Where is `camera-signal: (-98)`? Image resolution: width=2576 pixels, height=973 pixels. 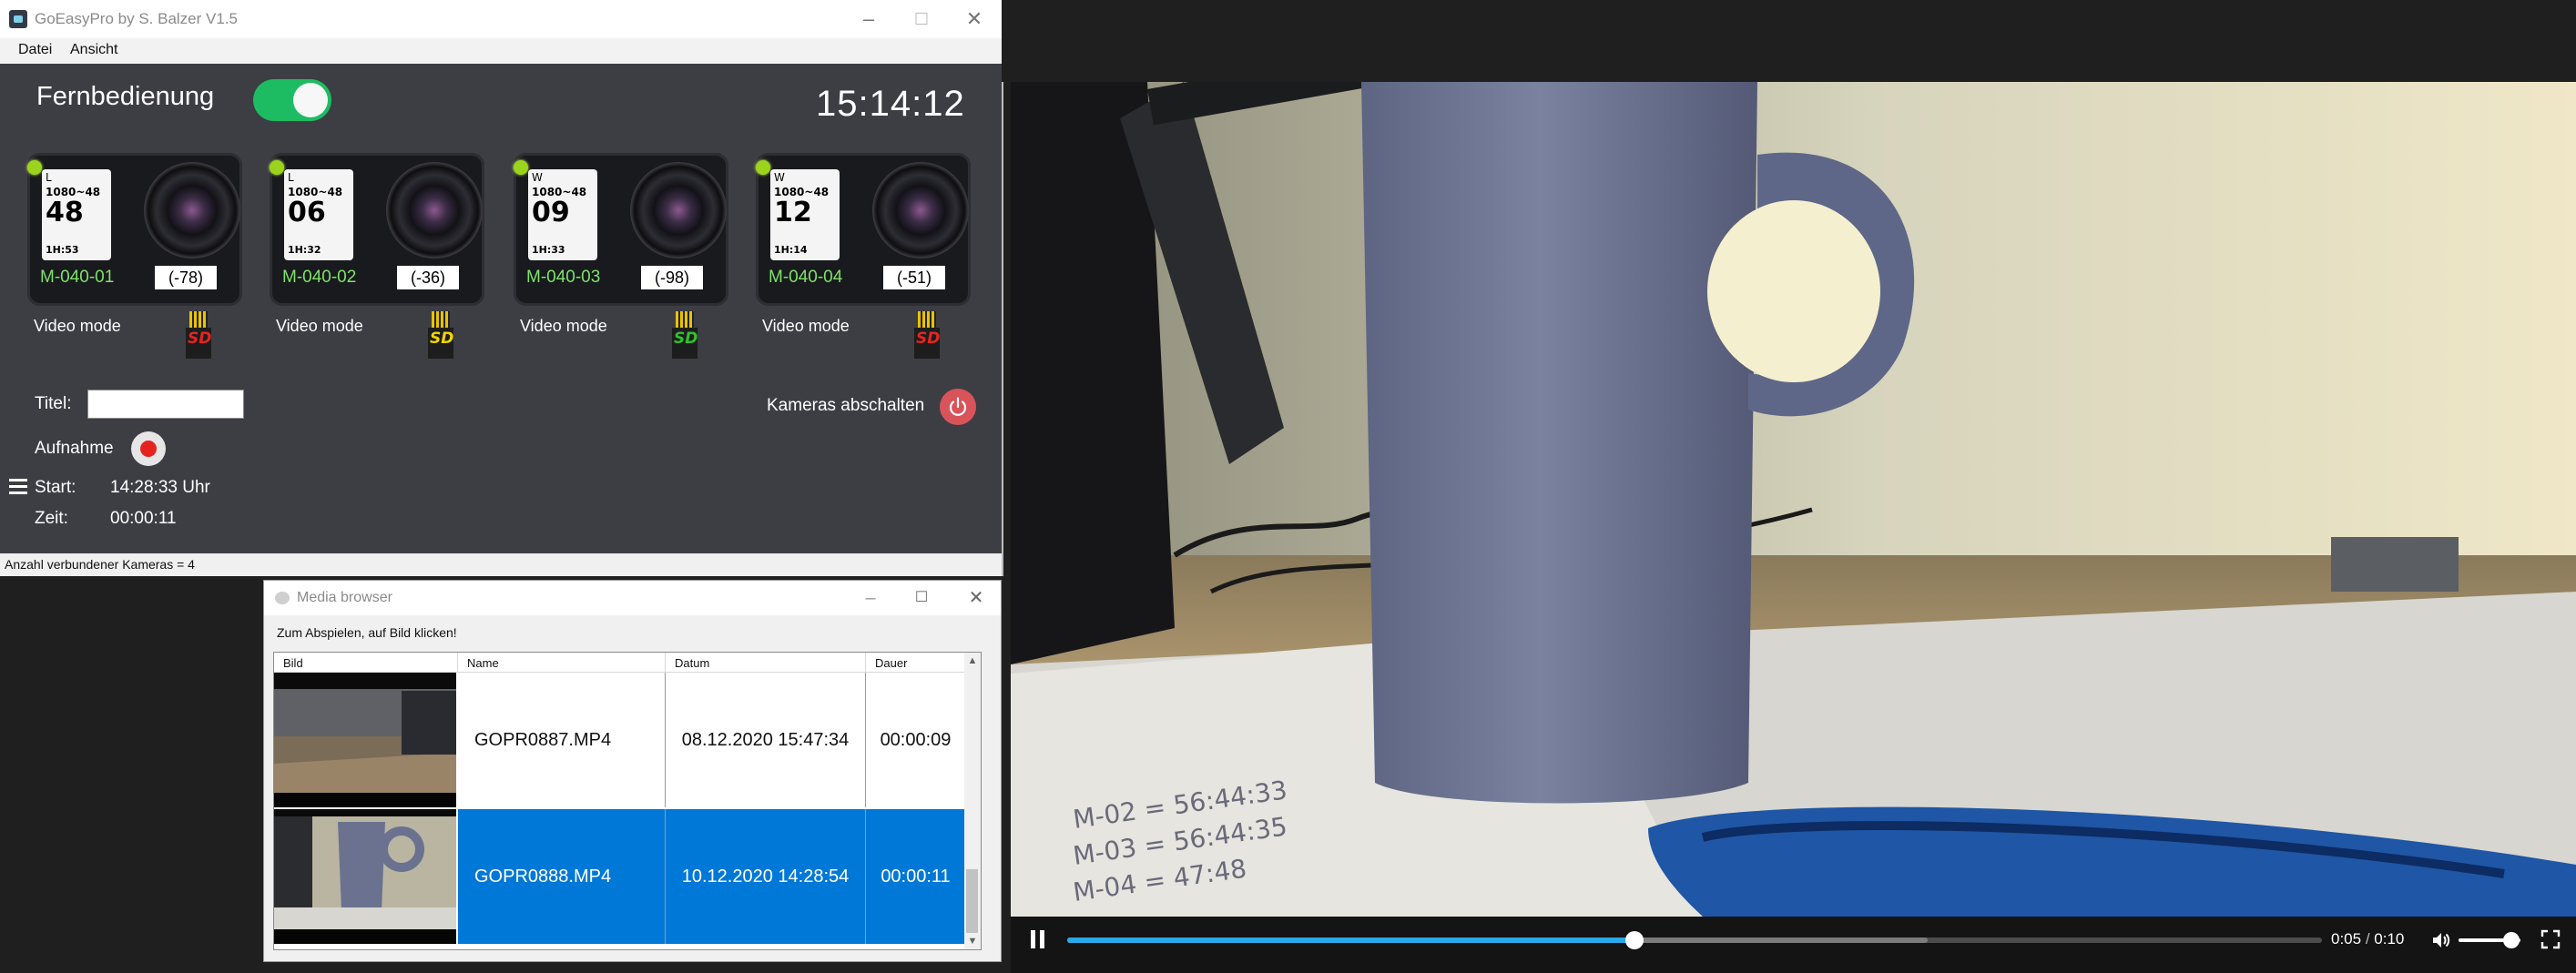
camera-signal: (-98) is located at coordinates (672, 277).